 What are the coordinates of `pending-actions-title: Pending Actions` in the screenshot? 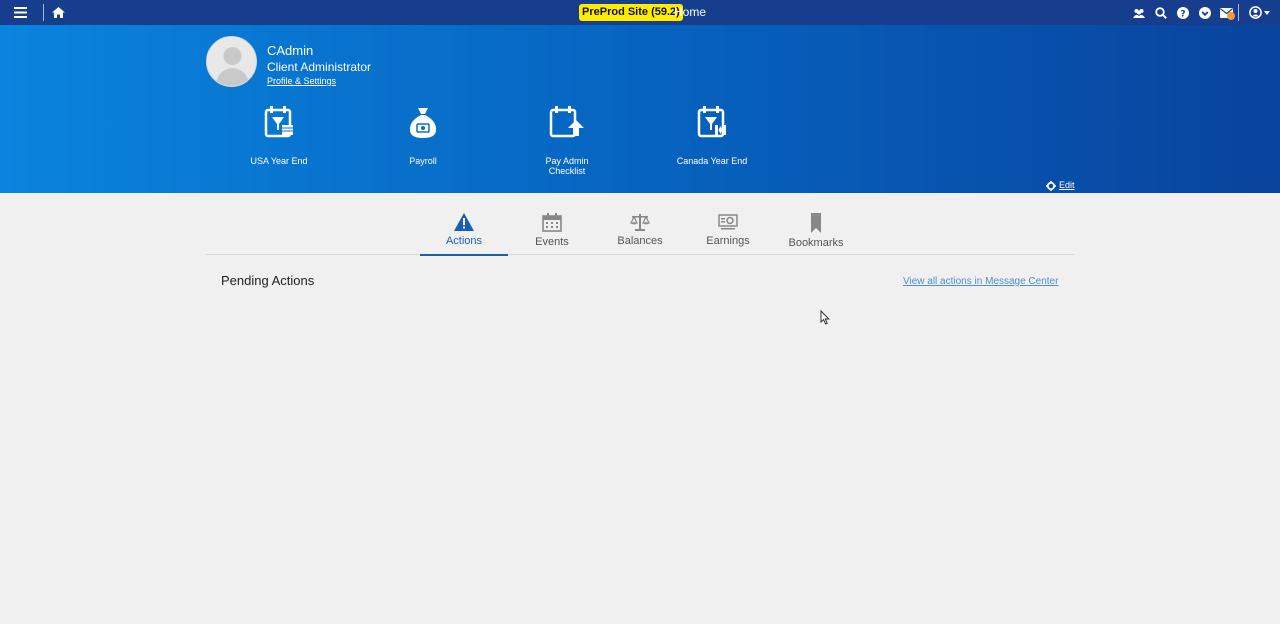 It's located at (268, 280).